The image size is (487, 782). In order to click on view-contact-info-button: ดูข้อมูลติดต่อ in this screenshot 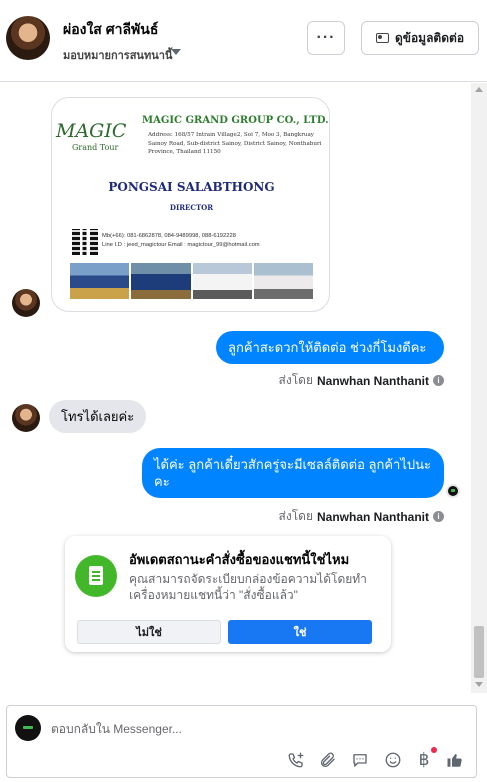, I will do `click(420, 38)`.